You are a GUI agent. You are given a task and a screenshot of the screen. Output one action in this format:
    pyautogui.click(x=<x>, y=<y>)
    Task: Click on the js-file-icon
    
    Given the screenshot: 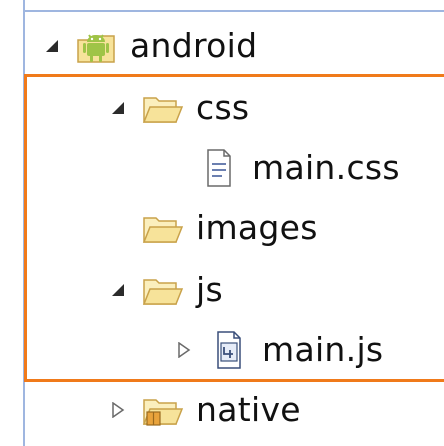 What is the action you would take?
    pyautogui.click(x=228, y=350)
    